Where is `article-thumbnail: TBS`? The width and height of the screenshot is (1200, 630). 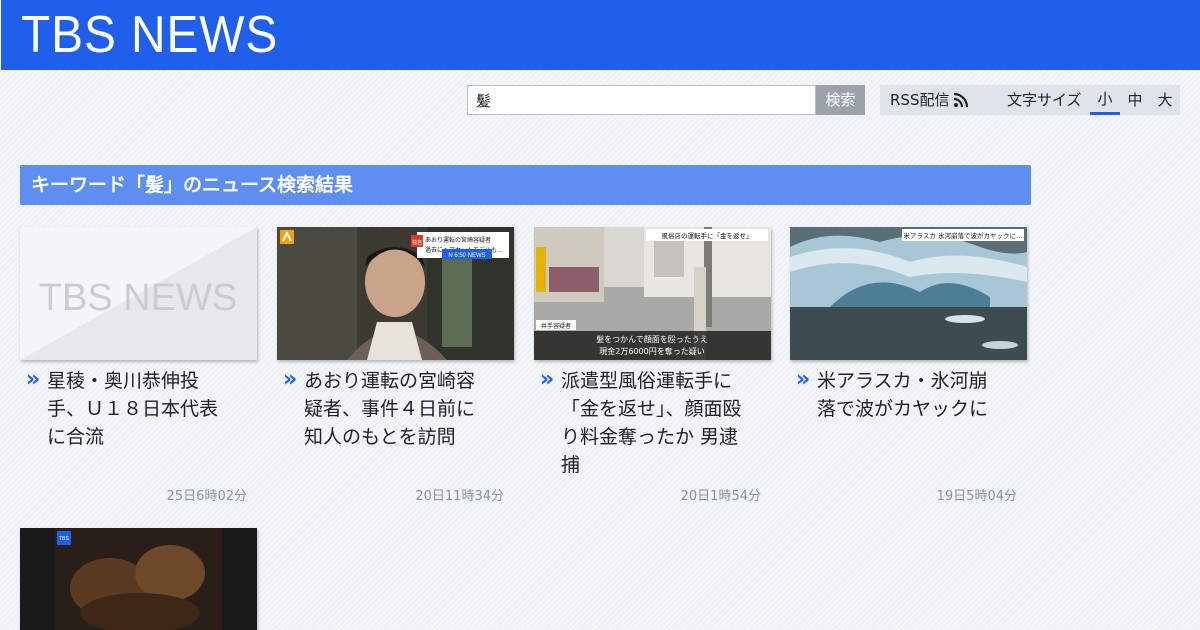 article-thumbnail: TBS is located at coordinates (138, 579).